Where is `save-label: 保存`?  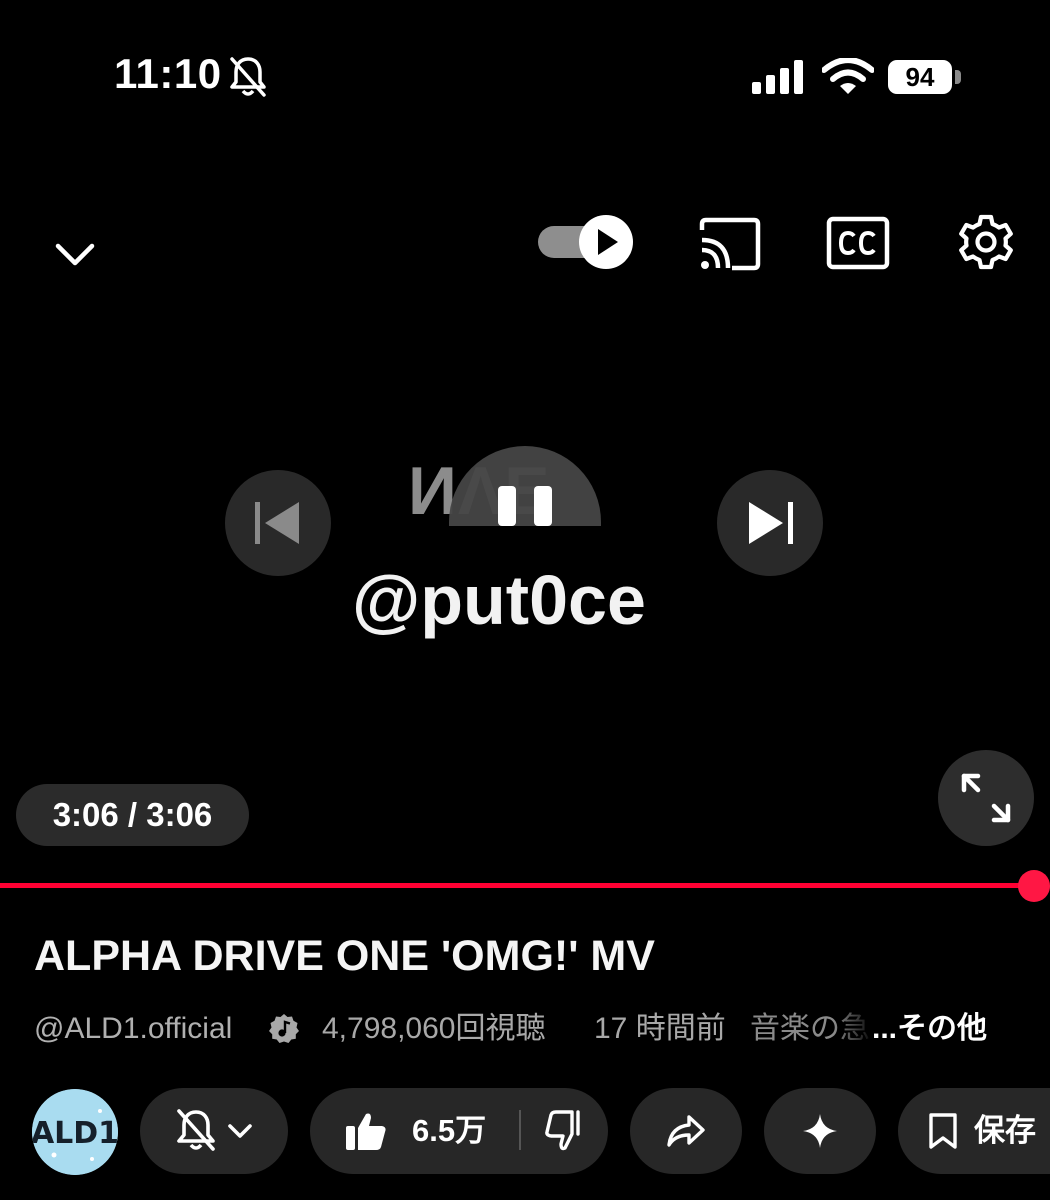
save-label: 保存 is located at coordinates (1005, 1130).